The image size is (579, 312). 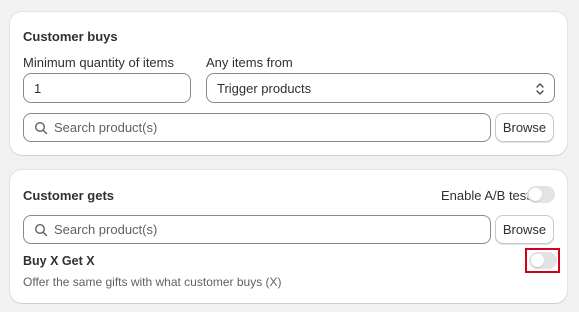 I want to click on ab-test-toggle-knob, so click(x=535, y=194).